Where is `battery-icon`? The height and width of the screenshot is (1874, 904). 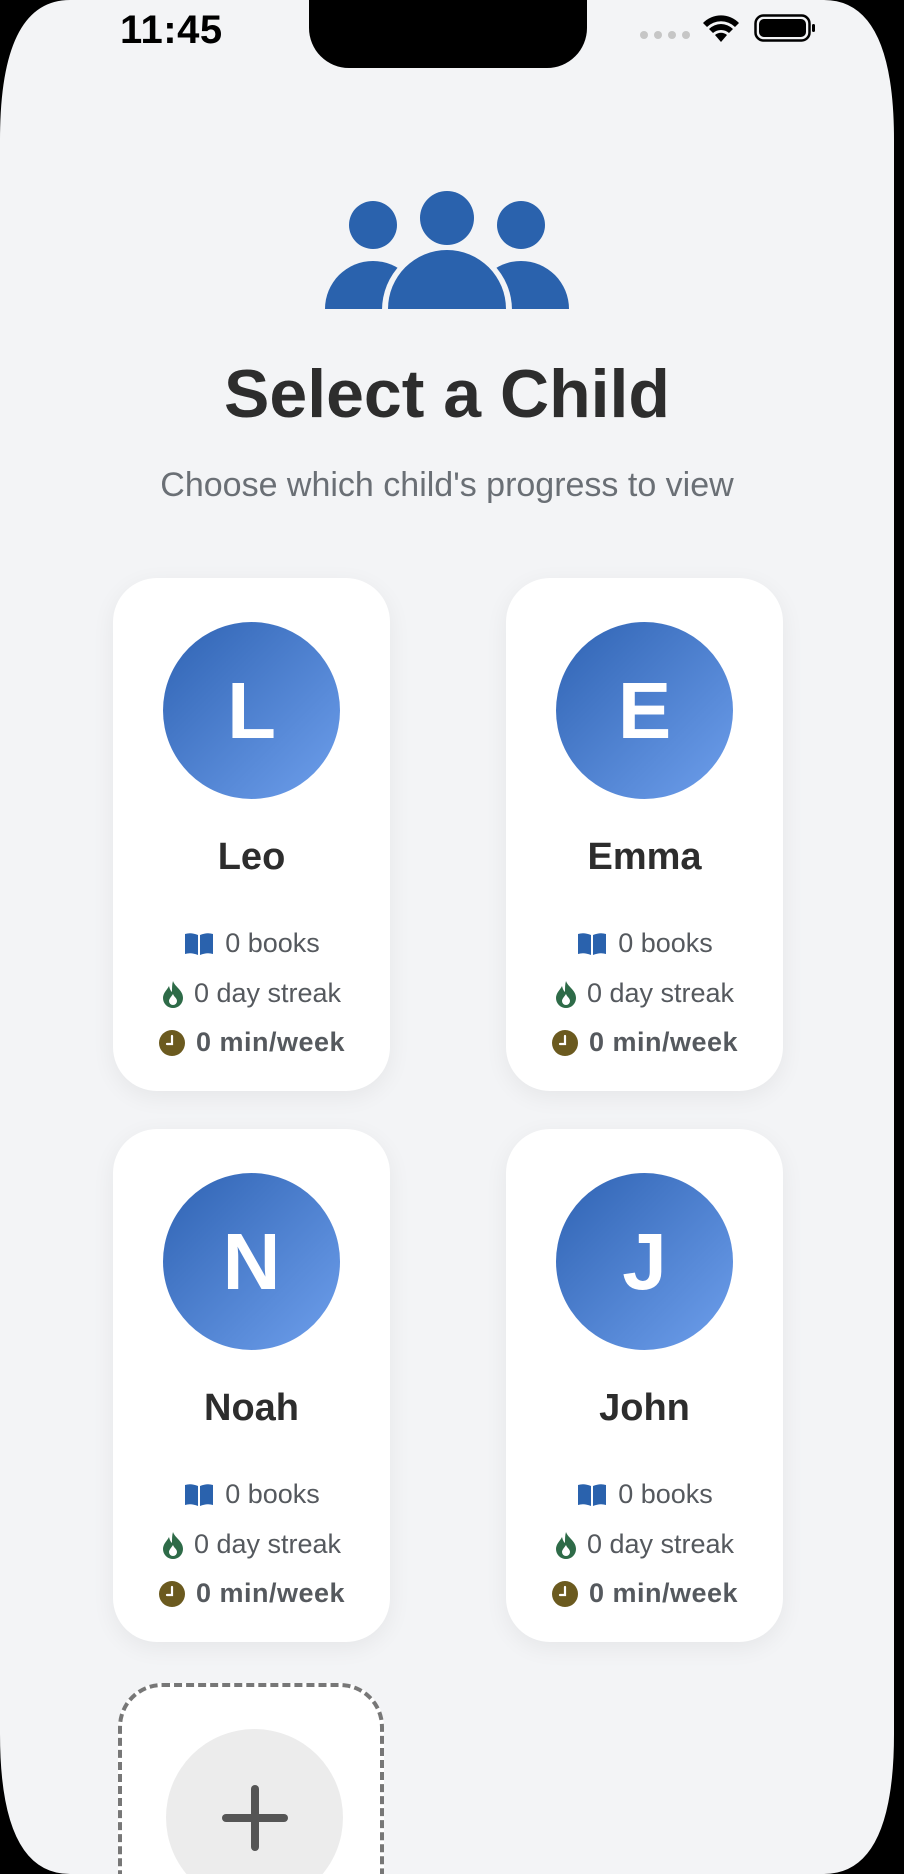
battery-icon is located at coordinates (784, 28).